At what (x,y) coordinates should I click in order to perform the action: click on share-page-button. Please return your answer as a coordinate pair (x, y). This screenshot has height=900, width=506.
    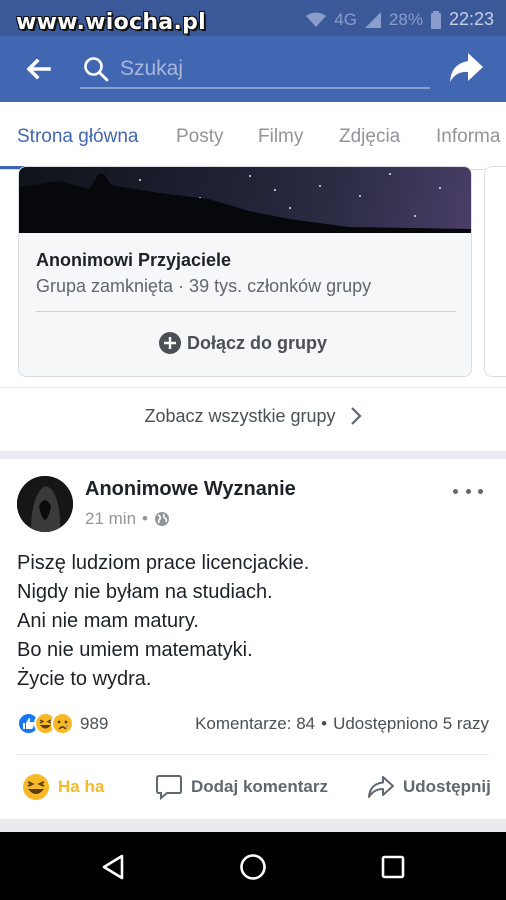
    Looking at the image, I should click on (468, 69).